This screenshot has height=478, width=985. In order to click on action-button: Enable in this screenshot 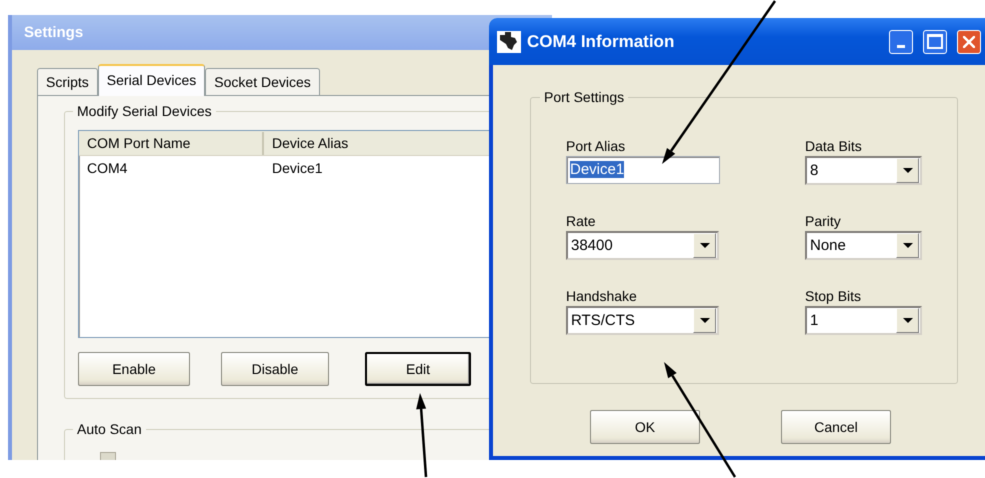, I will do `click(134, 369)`.